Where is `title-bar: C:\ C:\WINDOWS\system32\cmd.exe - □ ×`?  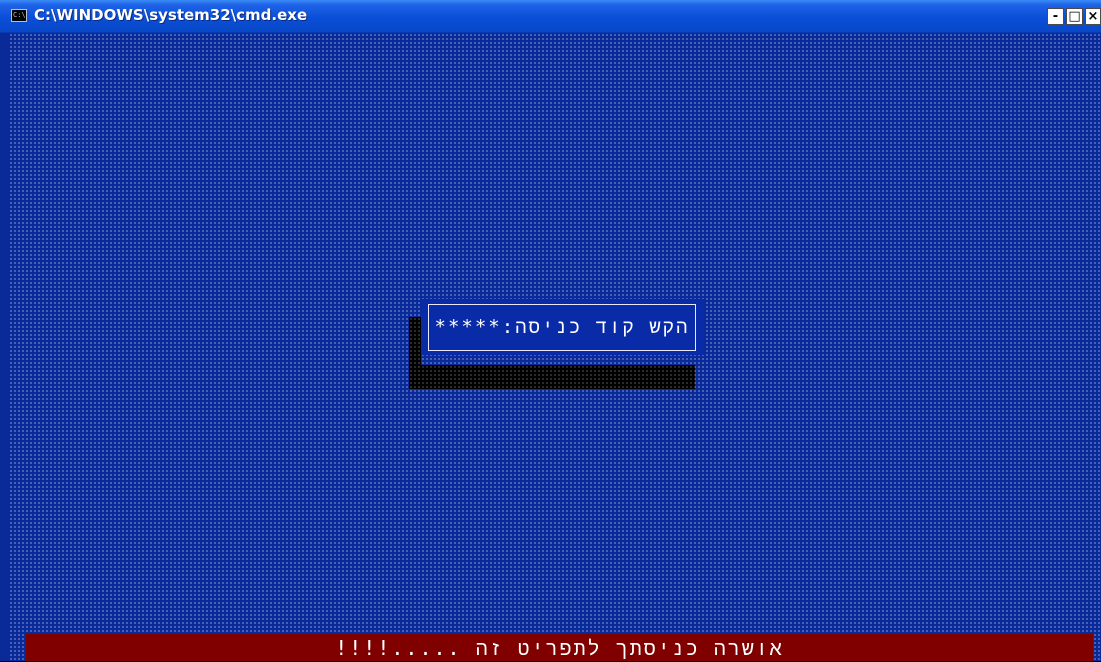 title-bar: C:\ C:\WINDOWS\system32\cmd.exe - □ × is located at coordinates (550, 16).